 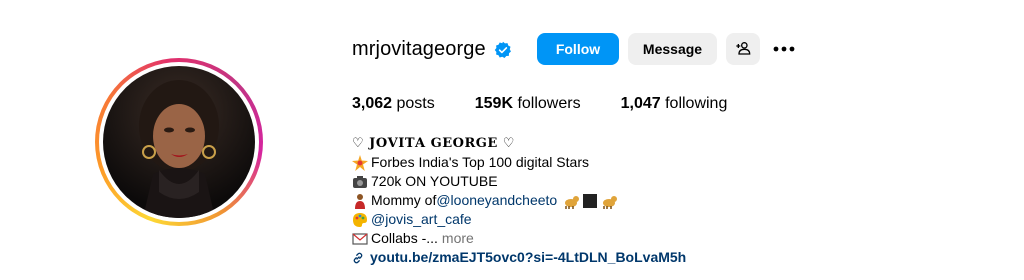 I want to click on following-label: following, so click(x=696, y=103).